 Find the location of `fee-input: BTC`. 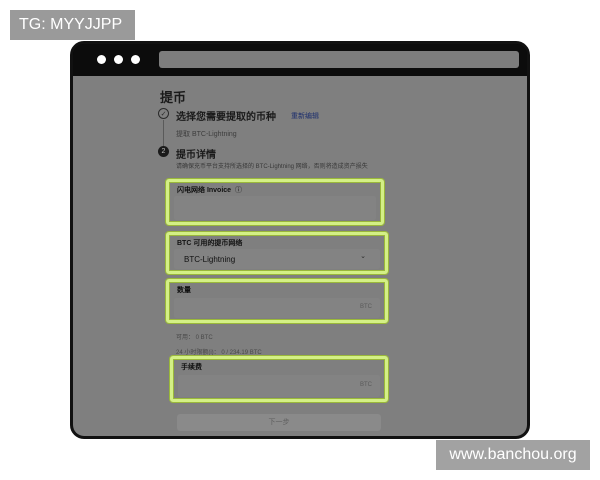

fee-input: BTC is located at coordinates (279, 386).